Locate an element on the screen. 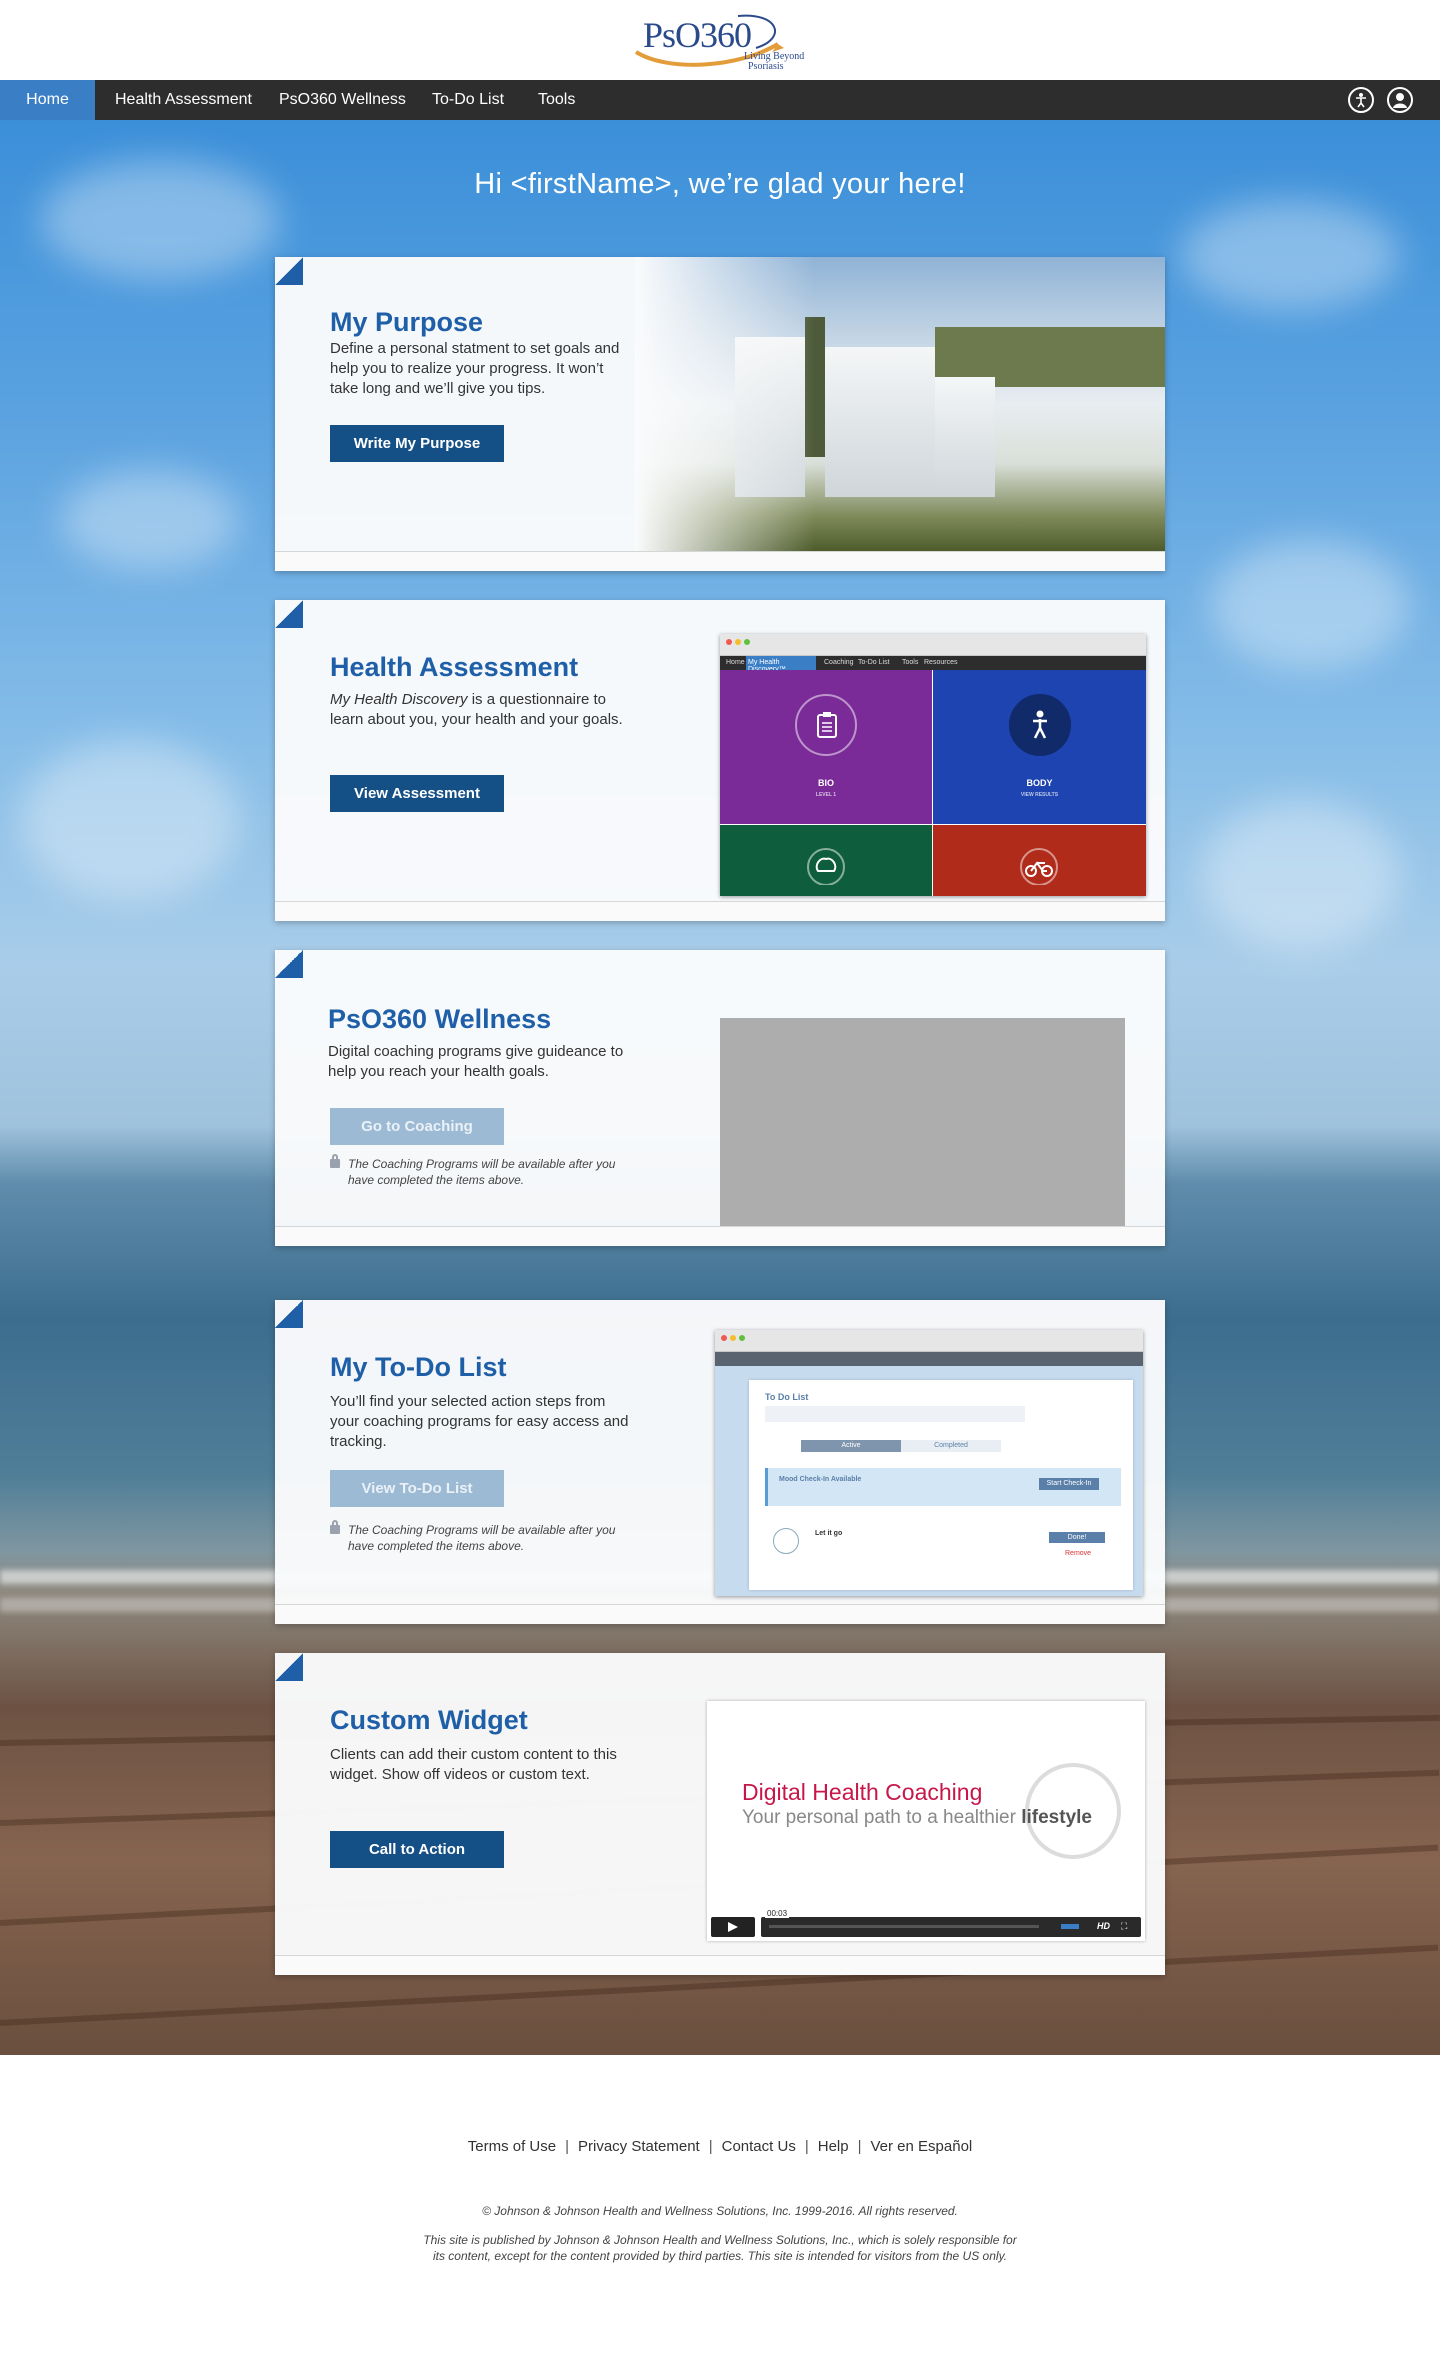  view-assessment-button: View Assessment is located at coordinates (417, 793).